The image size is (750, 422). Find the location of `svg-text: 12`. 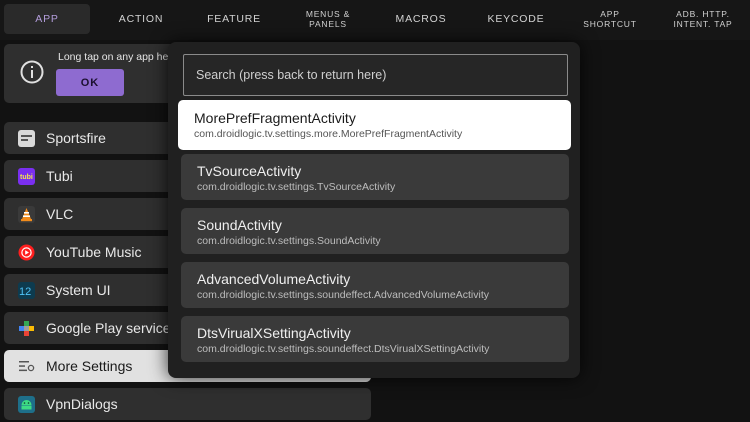

svg-text: 12 is located at coordinates (25, 291).